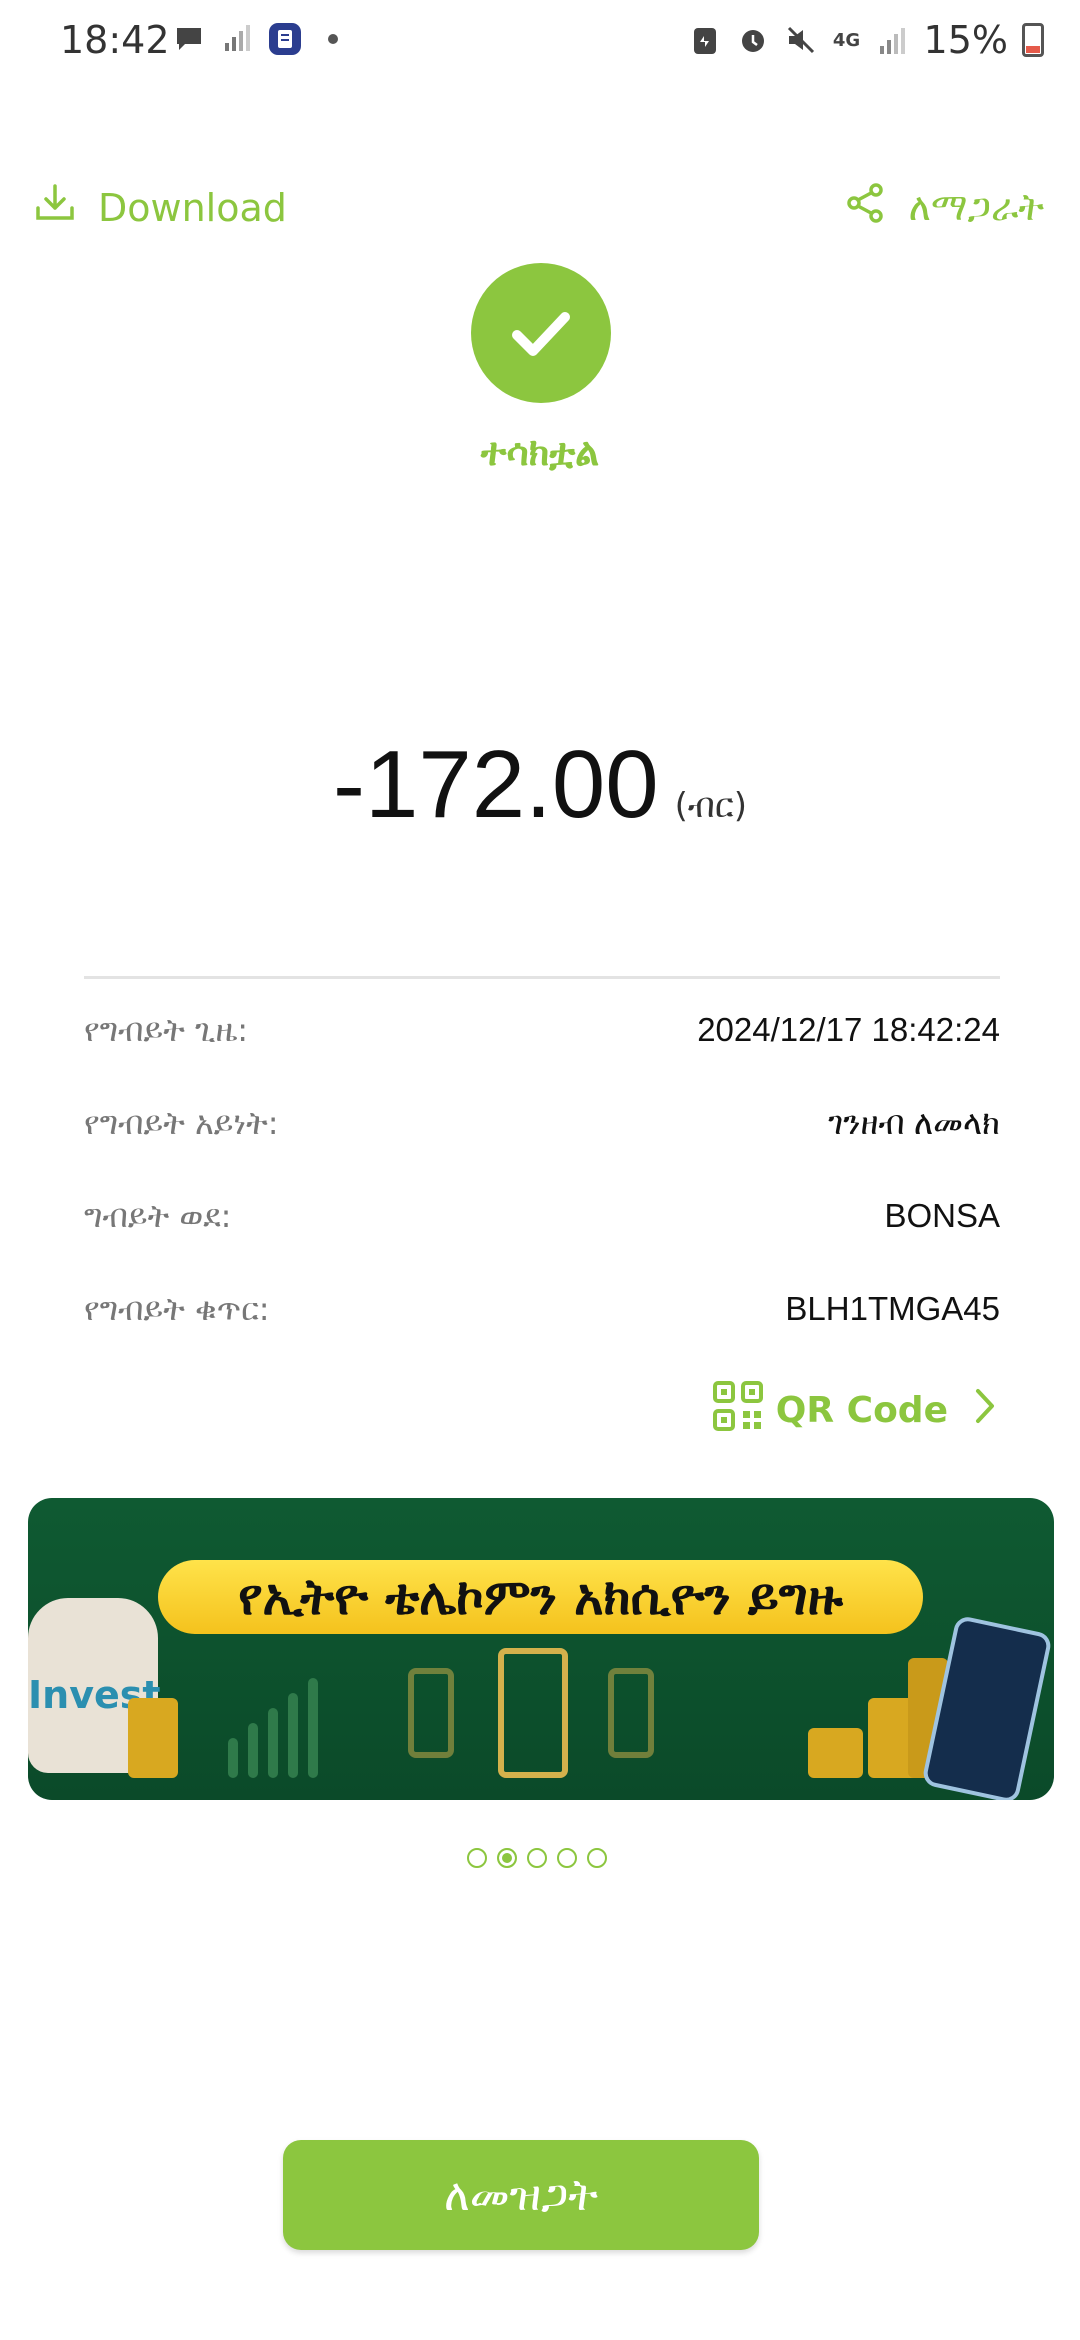 The height and width of the screenshot is (2340, 1080). Describe the element at coordinates (192, 207) in the screenshot. I see `download-label: Download` at that location.